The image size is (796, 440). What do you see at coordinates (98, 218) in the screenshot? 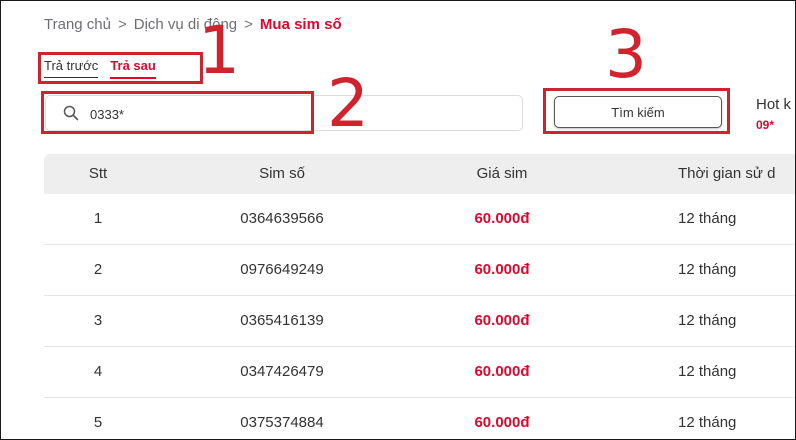
I see `row-stt: 1` at bounding box center [98, 218].